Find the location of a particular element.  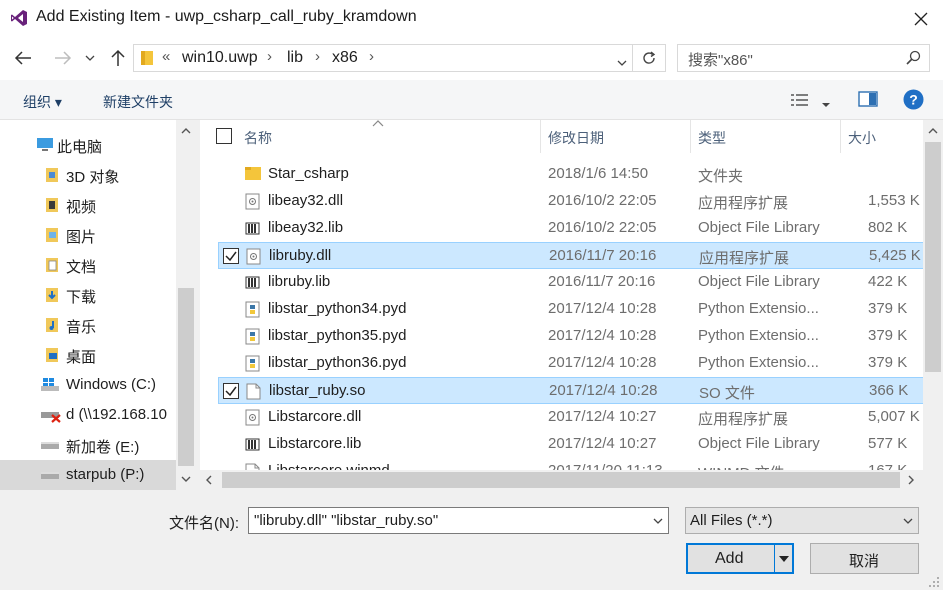

nav-downloads: 下载 is located at coordinates (88, 295).